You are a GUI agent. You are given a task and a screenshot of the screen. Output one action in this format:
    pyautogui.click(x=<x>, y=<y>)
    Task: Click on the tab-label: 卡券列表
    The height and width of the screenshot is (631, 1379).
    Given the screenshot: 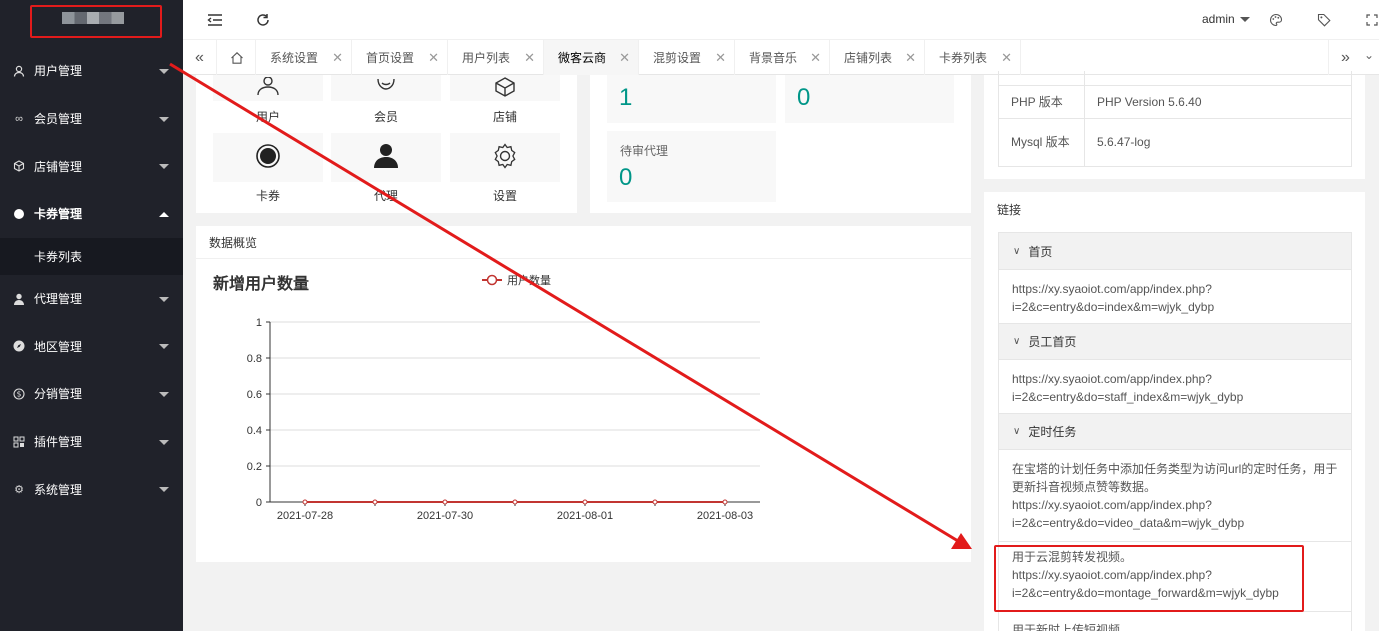 What is the action you would take?
    pyautogui.click(x=963, y=58)
    